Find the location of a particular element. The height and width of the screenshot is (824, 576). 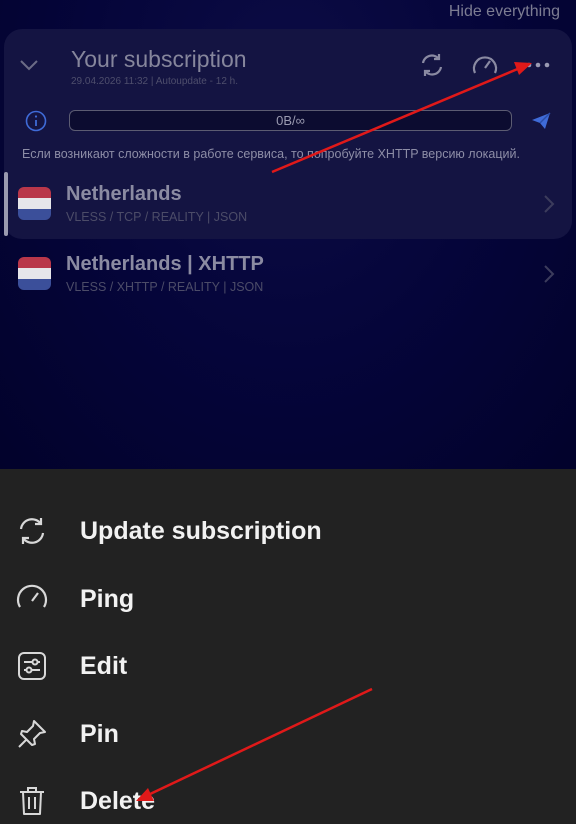

server-name: Netherlands is located at coordinates (124, 194).